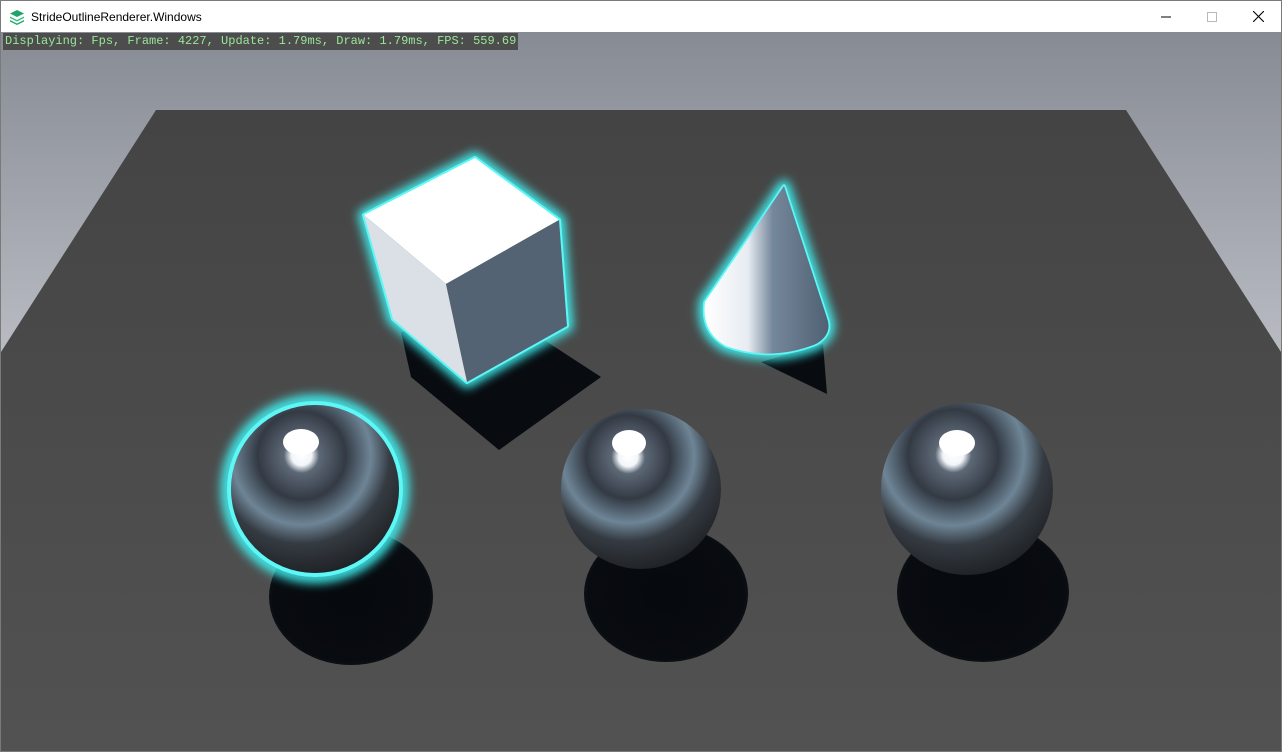 This screenshot has height=752, width=1282. What do you see at coordinates (315, 489) in the screenshot?
I see `sphere-left` at bounding box center [315, 489].